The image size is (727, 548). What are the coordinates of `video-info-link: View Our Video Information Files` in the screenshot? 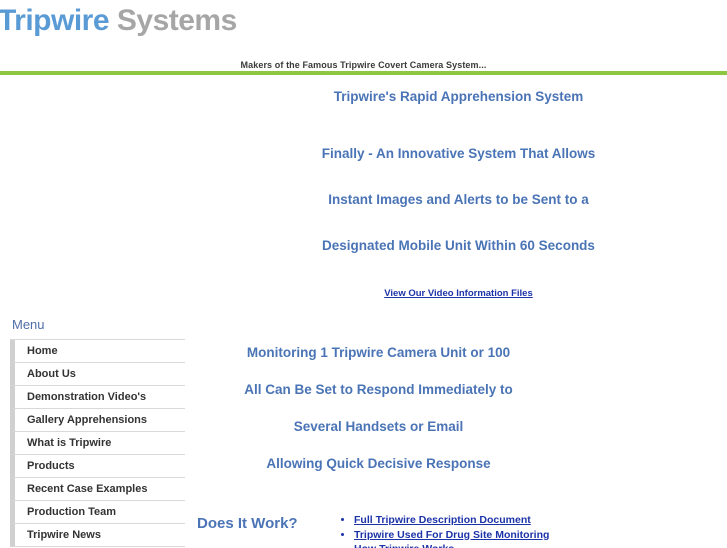 It's located at (458, 293).